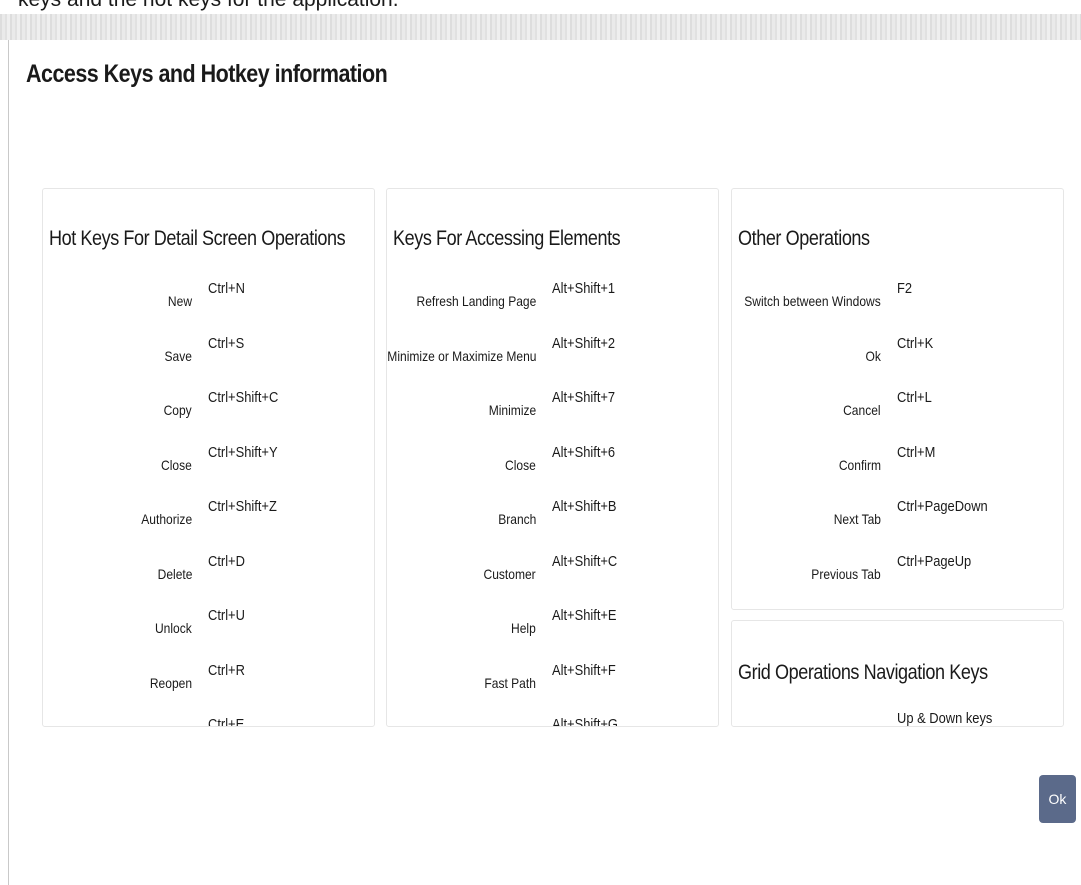 The image size is (1081, 885). Describe the element at coordinates (510, 682) in the screenshot. I see `hotkey-action-label: Fast Path` at that location.